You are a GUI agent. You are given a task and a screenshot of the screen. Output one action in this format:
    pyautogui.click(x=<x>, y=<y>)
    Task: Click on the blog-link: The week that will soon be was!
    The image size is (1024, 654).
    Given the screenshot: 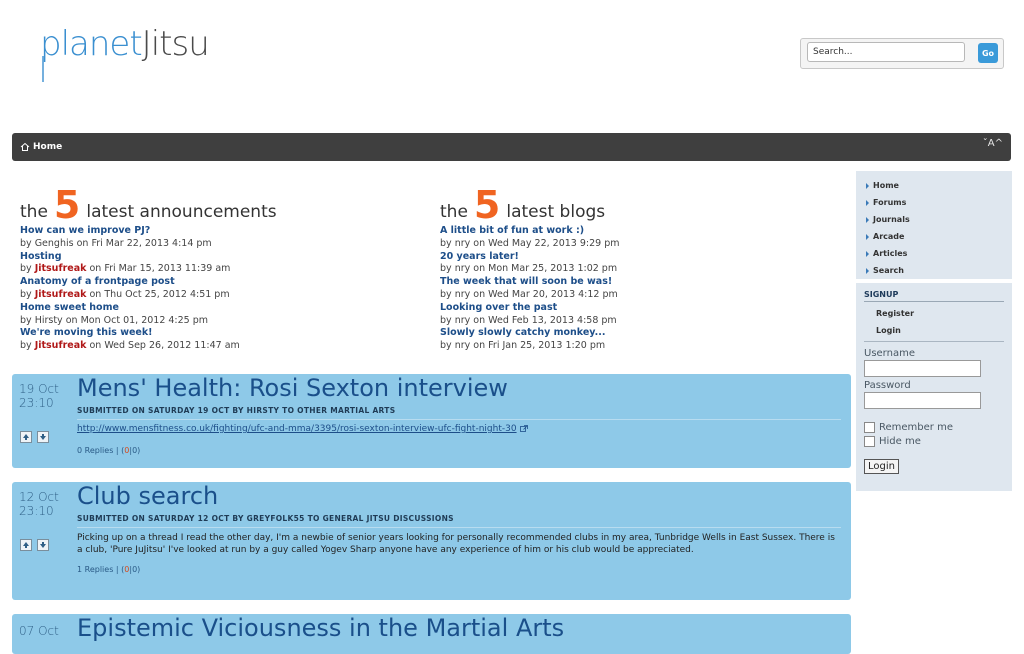 What is the action you would take?
    pyautogui.click(x=630, y=282)
    